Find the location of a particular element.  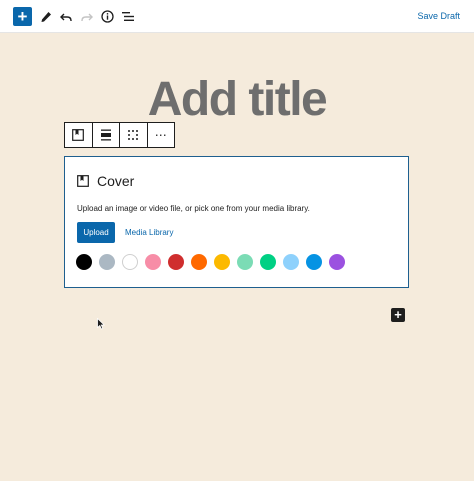

list-view-icon is located at coordinates (128, 16).